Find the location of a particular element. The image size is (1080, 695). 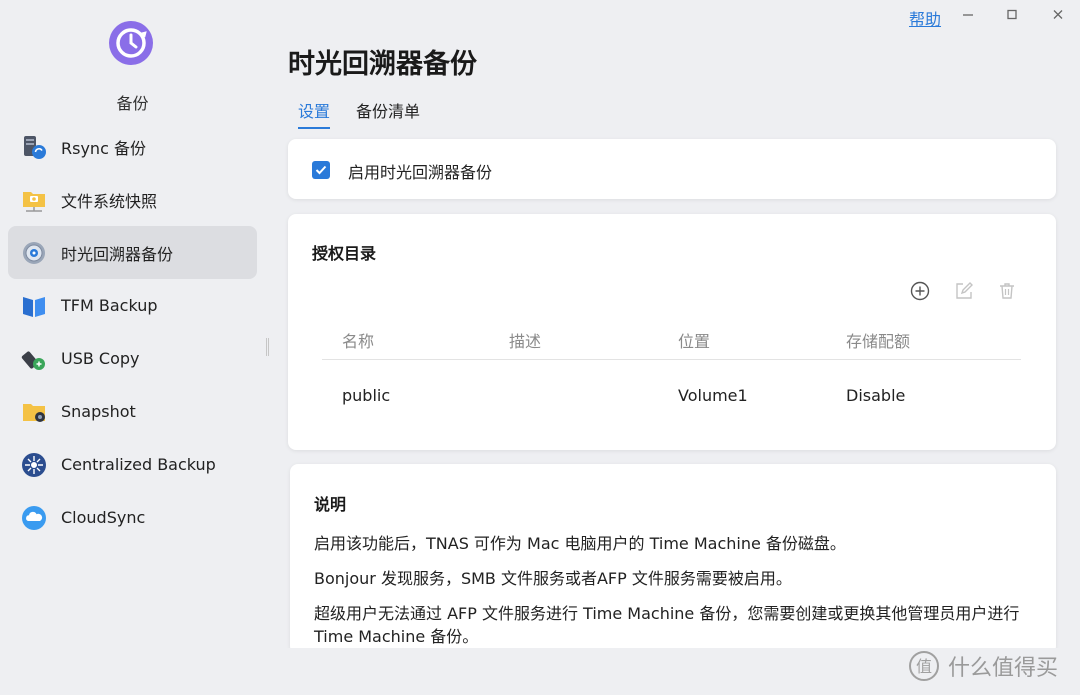

sidebar-item-label: 文件系统快照 is located at coordinates (109, 201).